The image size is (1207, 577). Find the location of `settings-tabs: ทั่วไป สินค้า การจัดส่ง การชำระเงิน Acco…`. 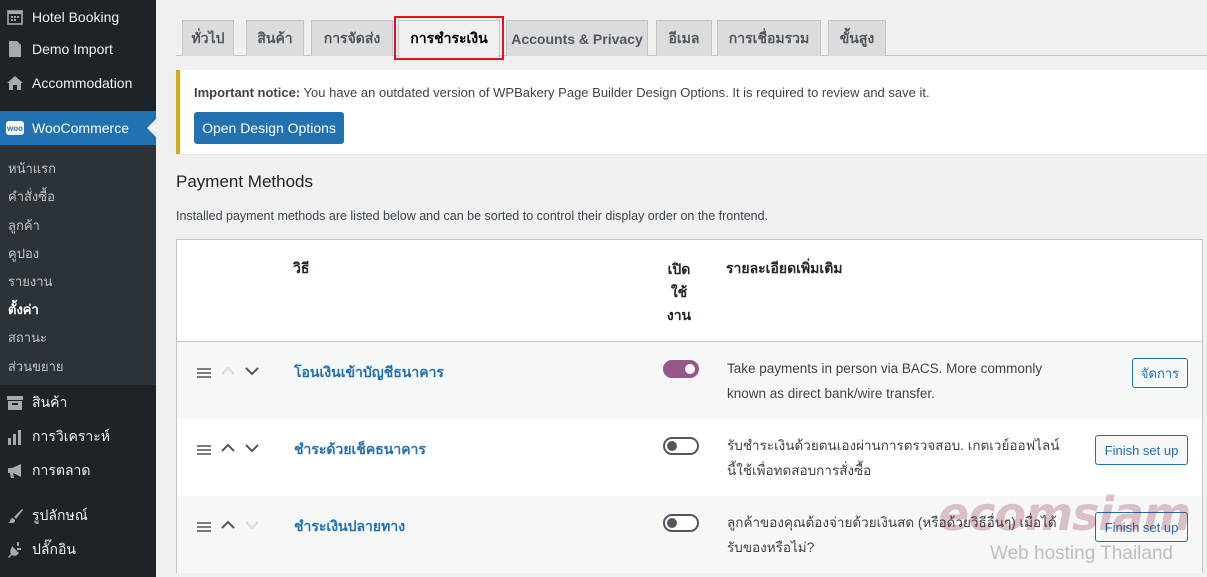

settings-tabs: ทั่วไป สินค้า การจัดส่ง การชำระเงิน Acco… is located at coordinates (691, 28).